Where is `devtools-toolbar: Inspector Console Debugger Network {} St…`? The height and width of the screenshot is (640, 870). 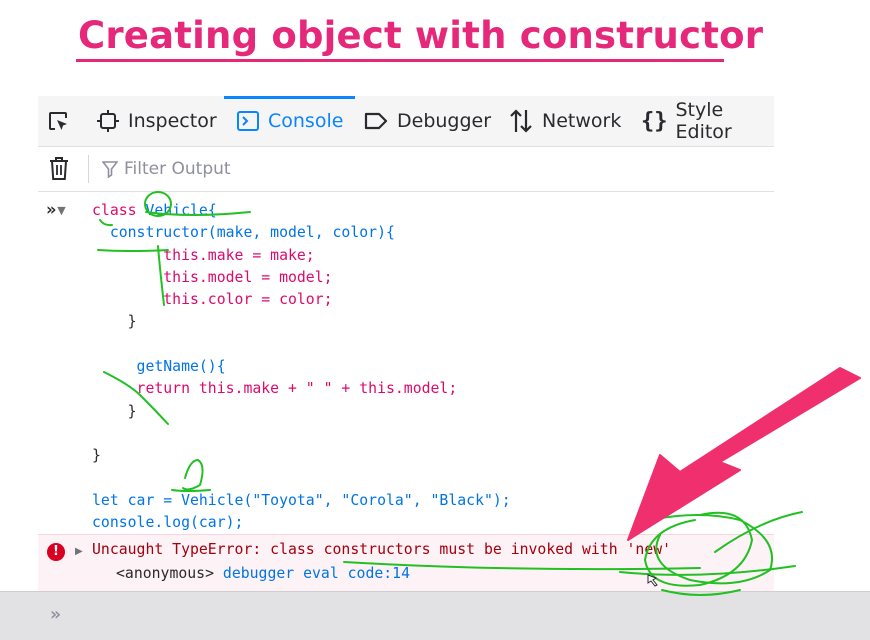
devtools-toolbar: Inspector Console Debugger Network {} St… is located at coordinates (406, 121).